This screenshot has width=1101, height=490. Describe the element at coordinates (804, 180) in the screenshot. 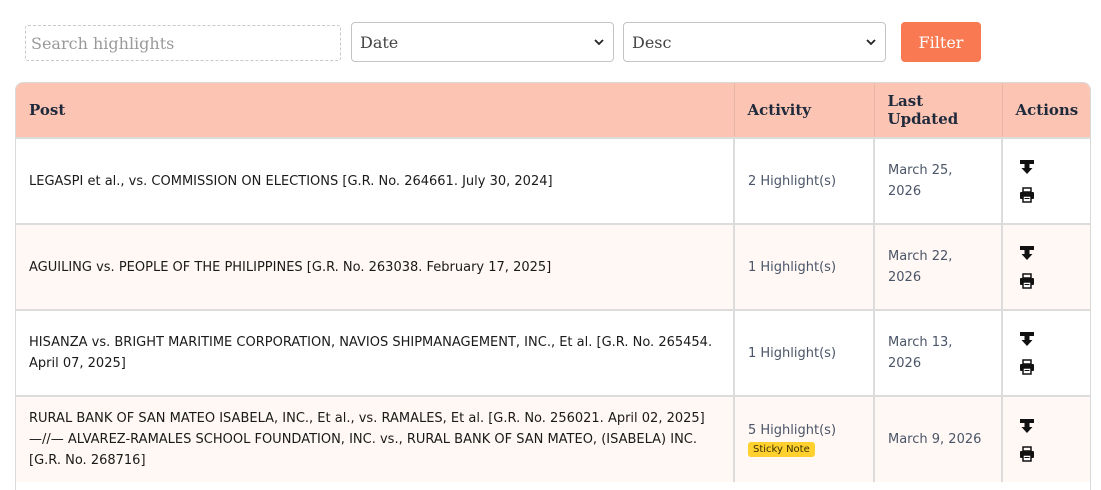

I see `activity-count: 2 Highlight(s)` at that location.